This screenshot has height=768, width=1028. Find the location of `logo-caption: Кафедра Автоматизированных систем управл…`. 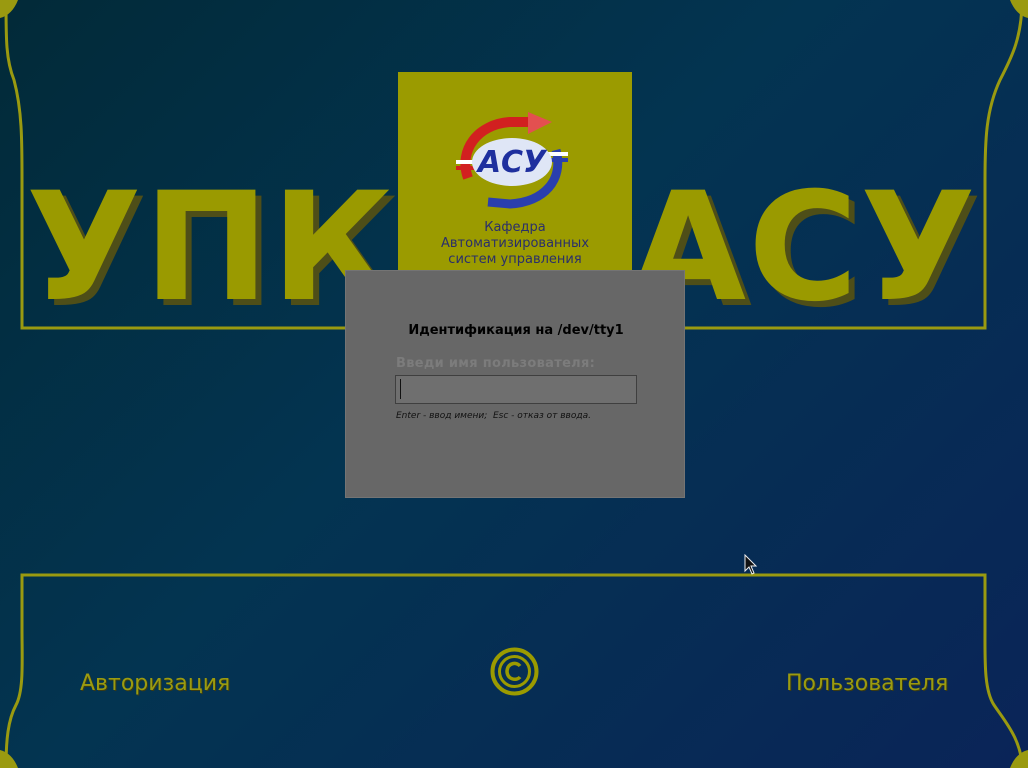

logo-caption: Кафедра Автоматизированных систем управл… is located at coordinates (515, 244).